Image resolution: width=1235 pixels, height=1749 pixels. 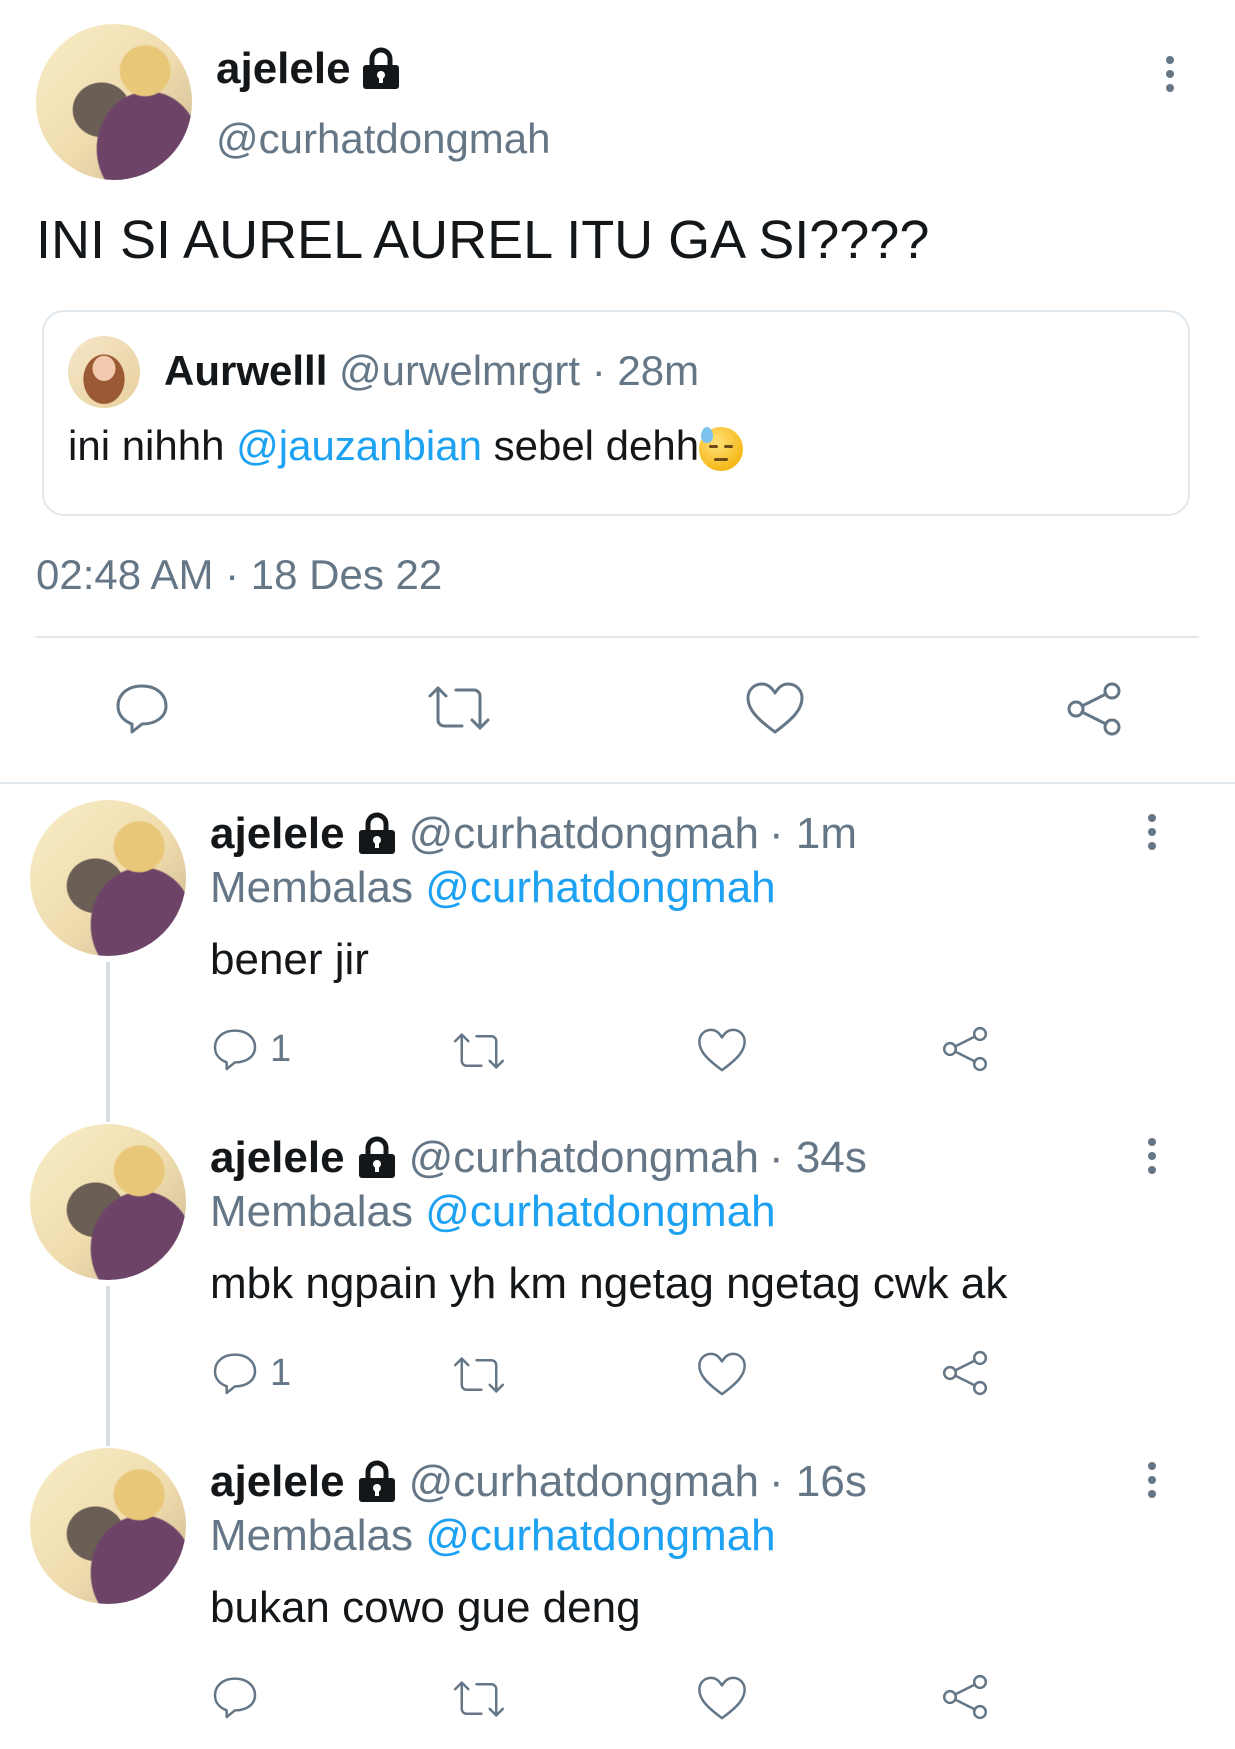 What do you see at coordinates (483, 240) in the screenshot?
I see `main-tweet-text: INI SI AUREL AUREL ITU GA SI????` at bounding box center [483, 240].